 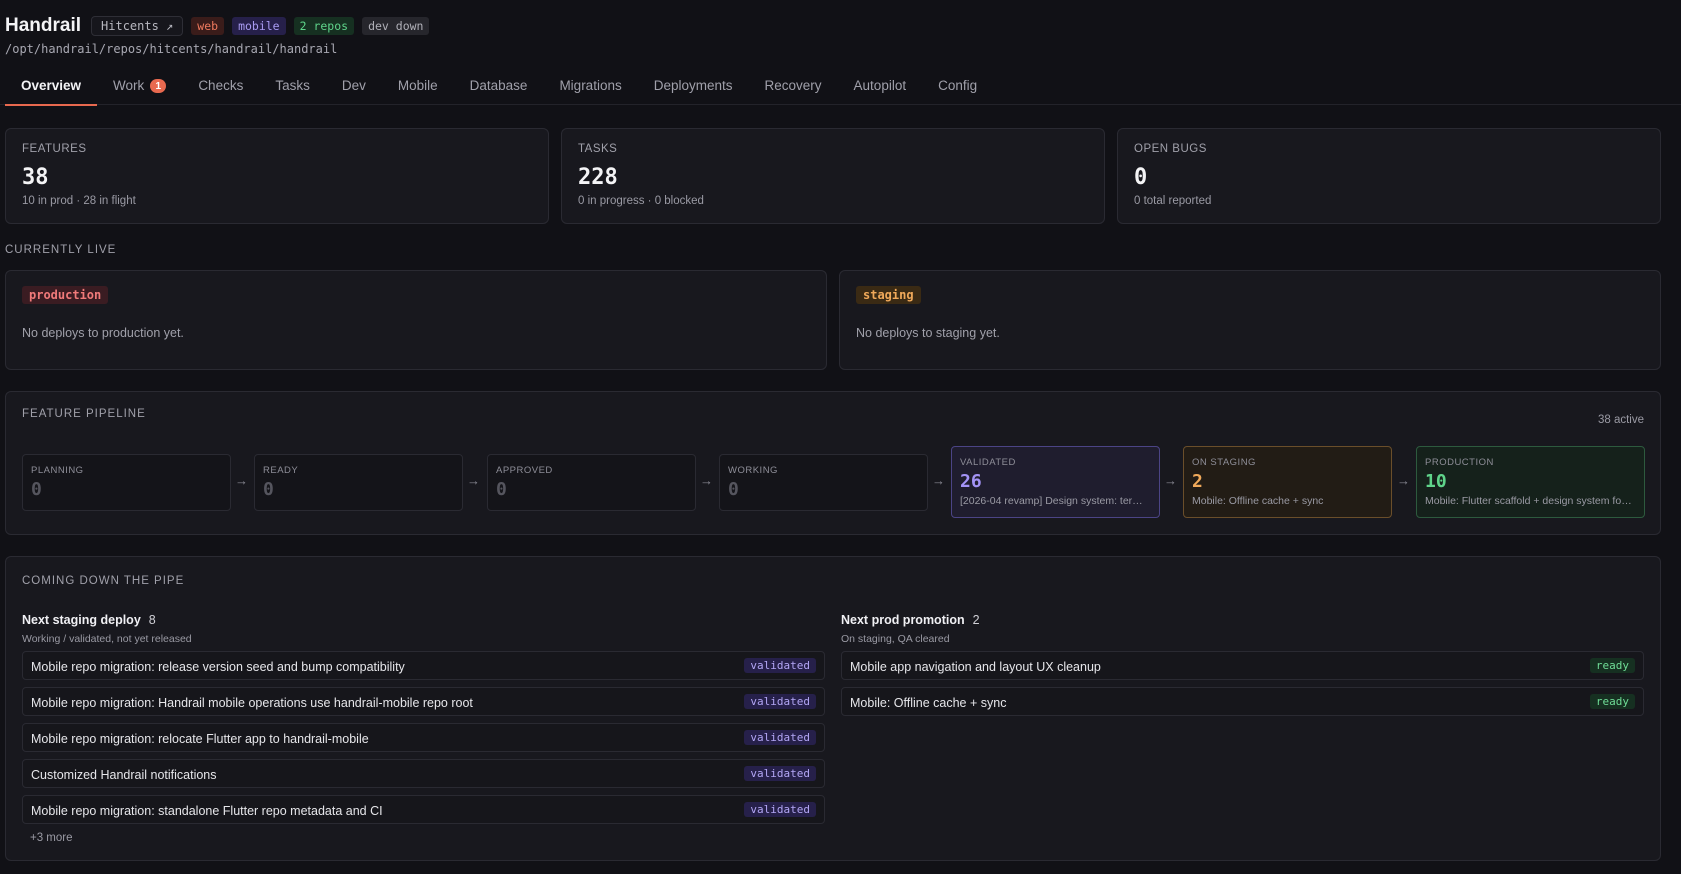 I want to click on tab-work: Work 1, so click(x=139, y=88).